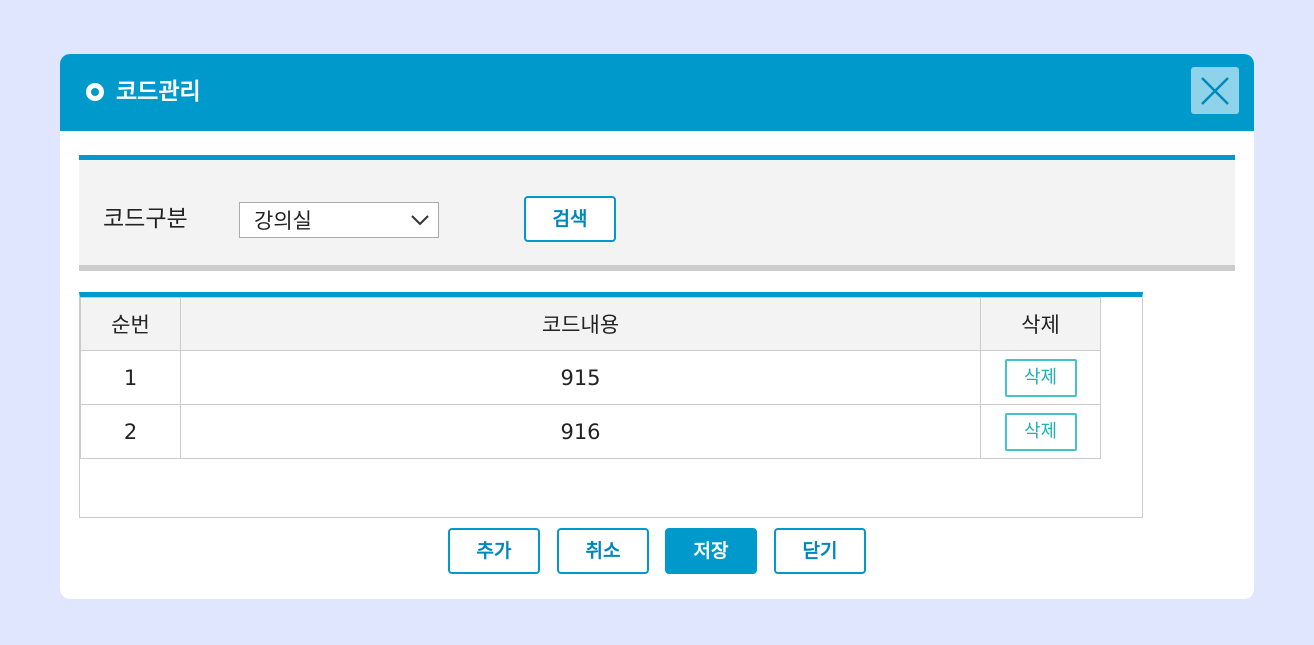 The height and width of the screenshot is (645, 1314). I want to click on table-row: 2 916 삭제, so click(590, 431).